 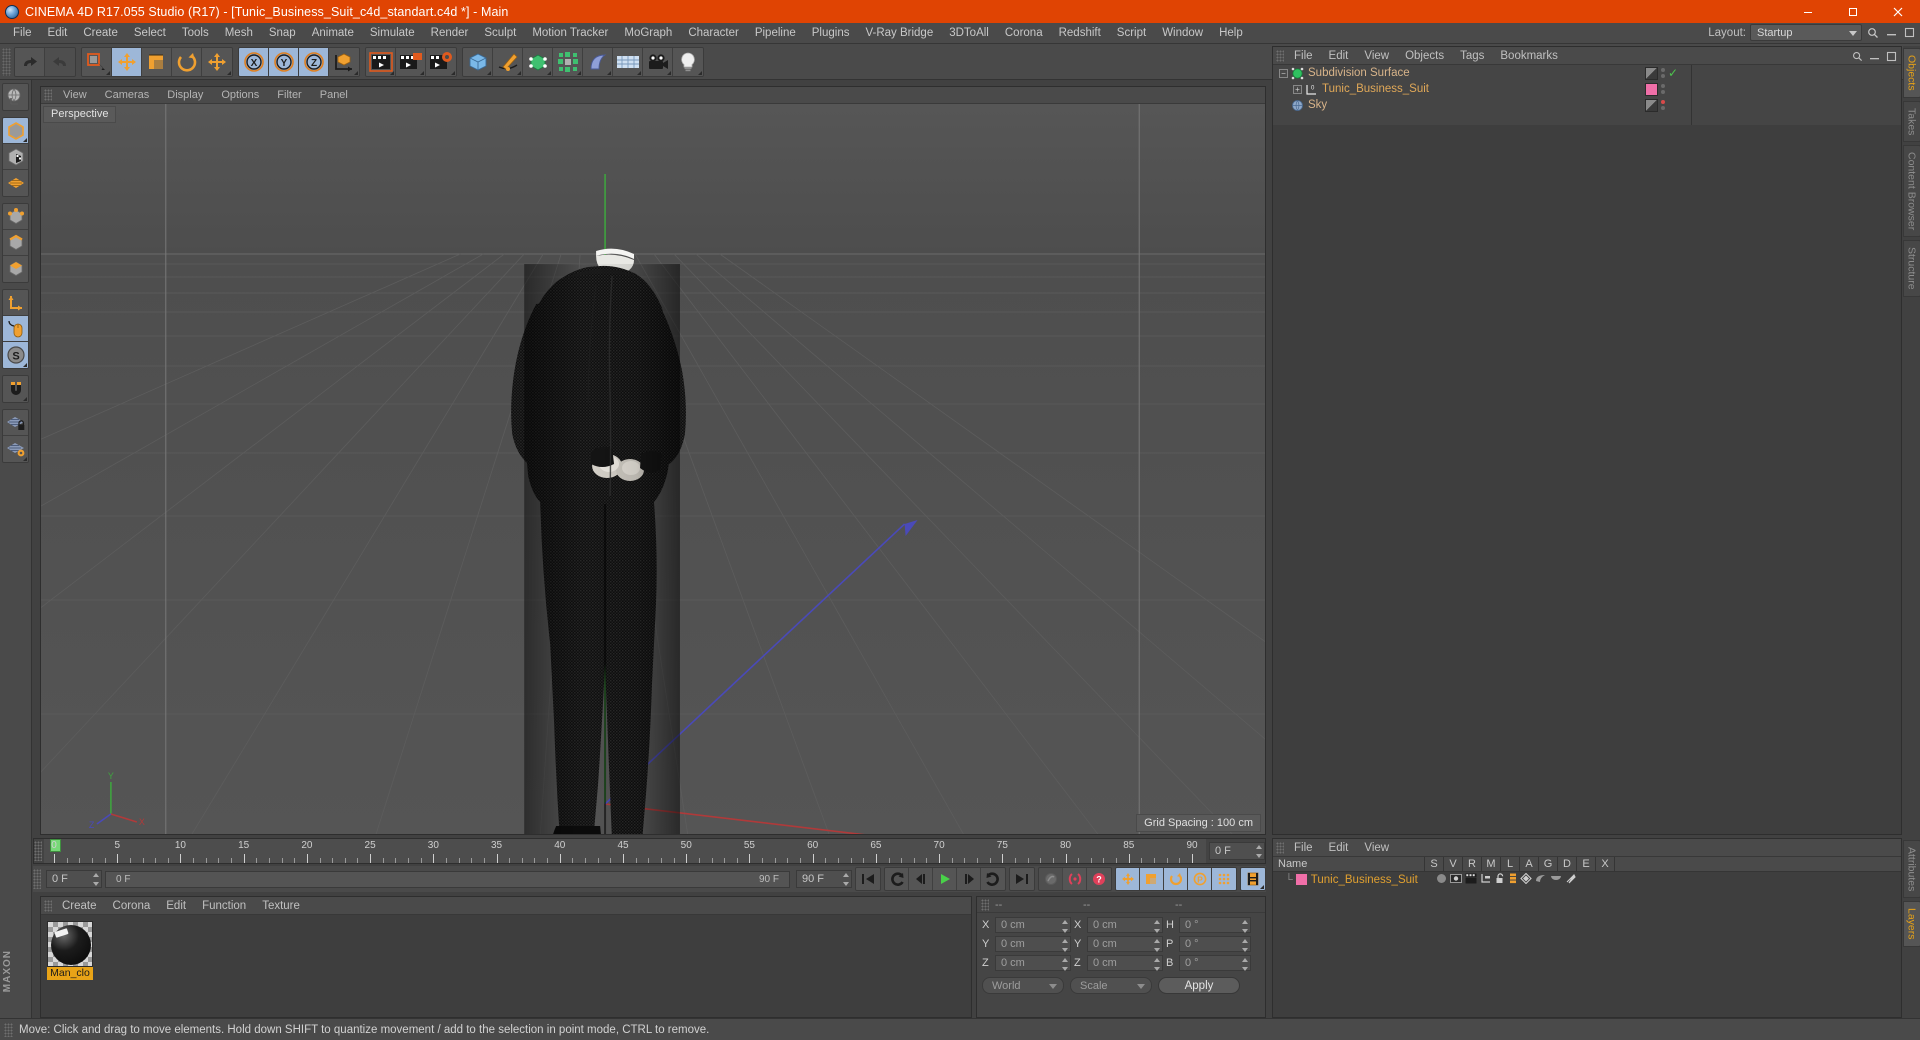 What do you see at coordinates (185, 95) in the screenshot?
I see `viewport-menu-display: Display` at bounding box center [185, 95].